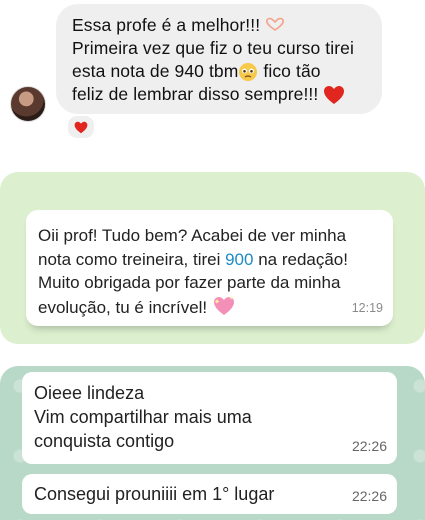 Image resolution: width=425 pixels, height=520 pixels. Describe the element at coordinates (248, 72) in the screenshot. I see `holding-back-tears-icon` at that location.